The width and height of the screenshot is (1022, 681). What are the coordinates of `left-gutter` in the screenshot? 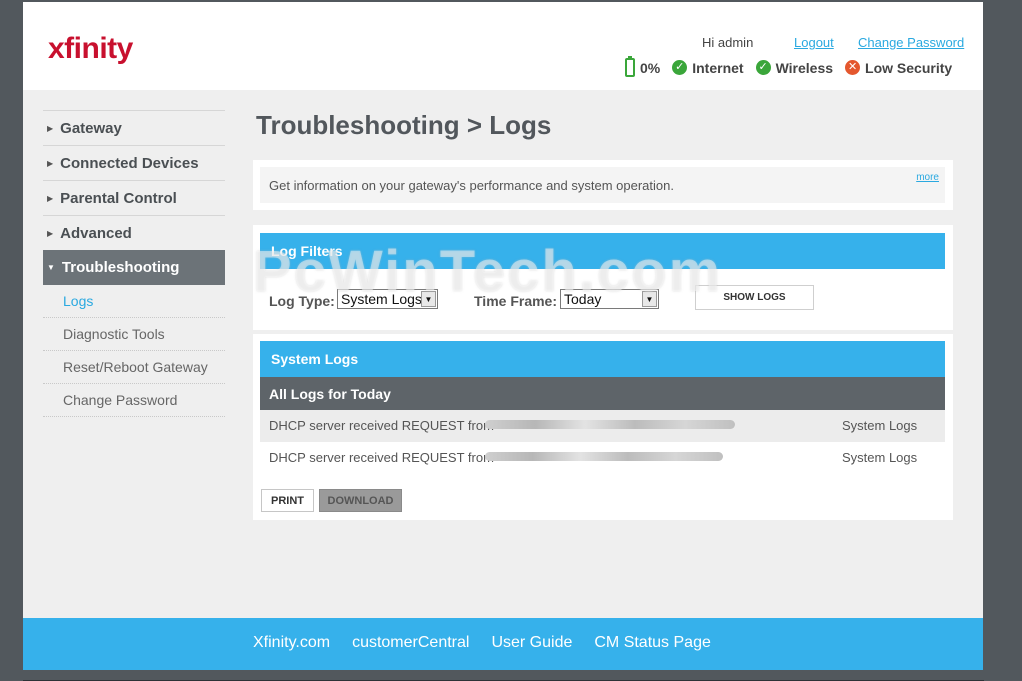 It's located at (11, 340).